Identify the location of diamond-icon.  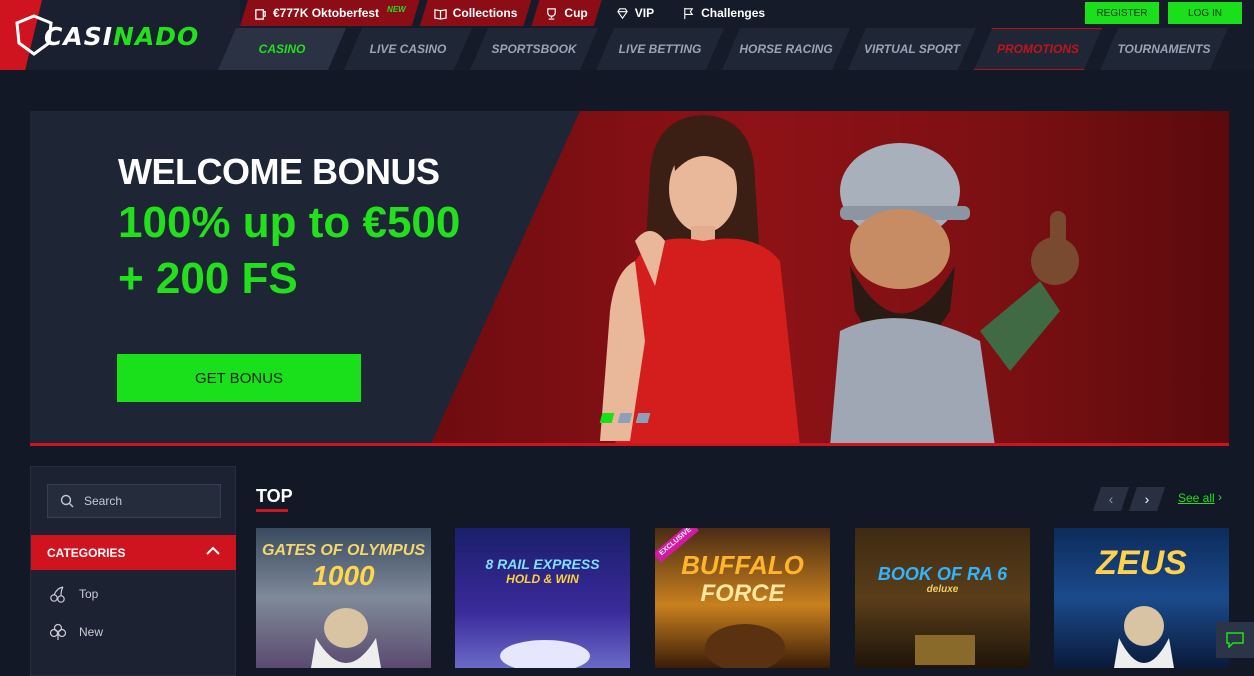
(622, 13).